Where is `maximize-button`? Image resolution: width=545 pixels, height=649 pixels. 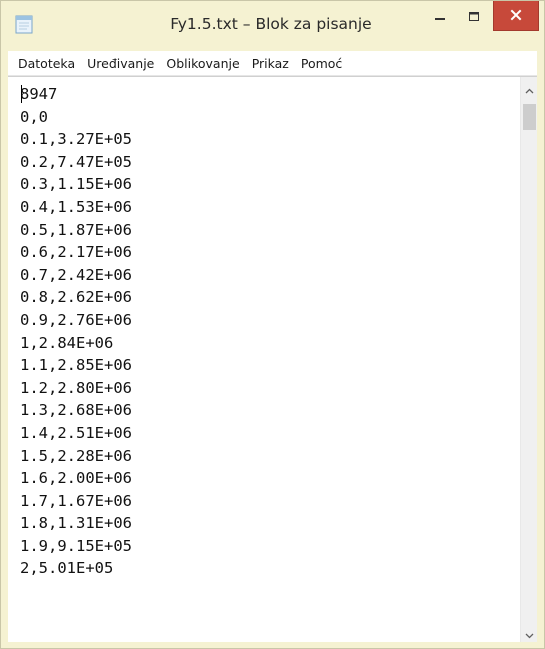
maximize-button is located at coordinates (474, 17).